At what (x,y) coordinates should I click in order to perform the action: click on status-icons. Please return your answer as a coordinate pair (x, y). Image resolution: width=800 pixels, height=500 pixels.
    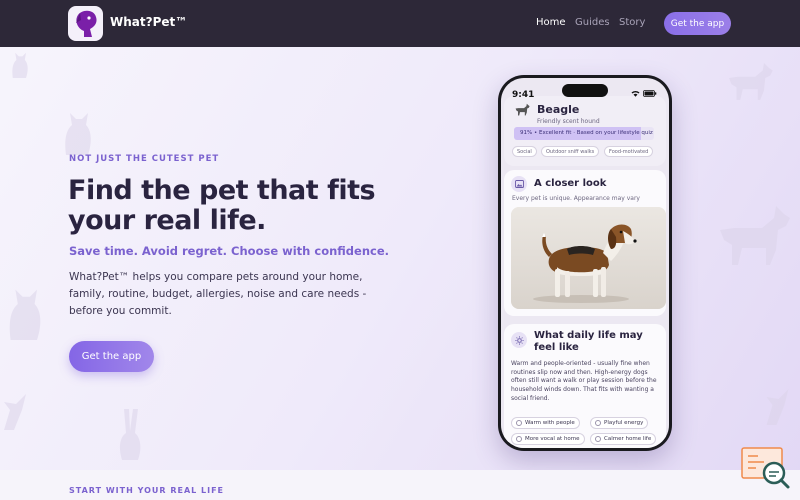
    Looking at the image, I should click on (644, 93).